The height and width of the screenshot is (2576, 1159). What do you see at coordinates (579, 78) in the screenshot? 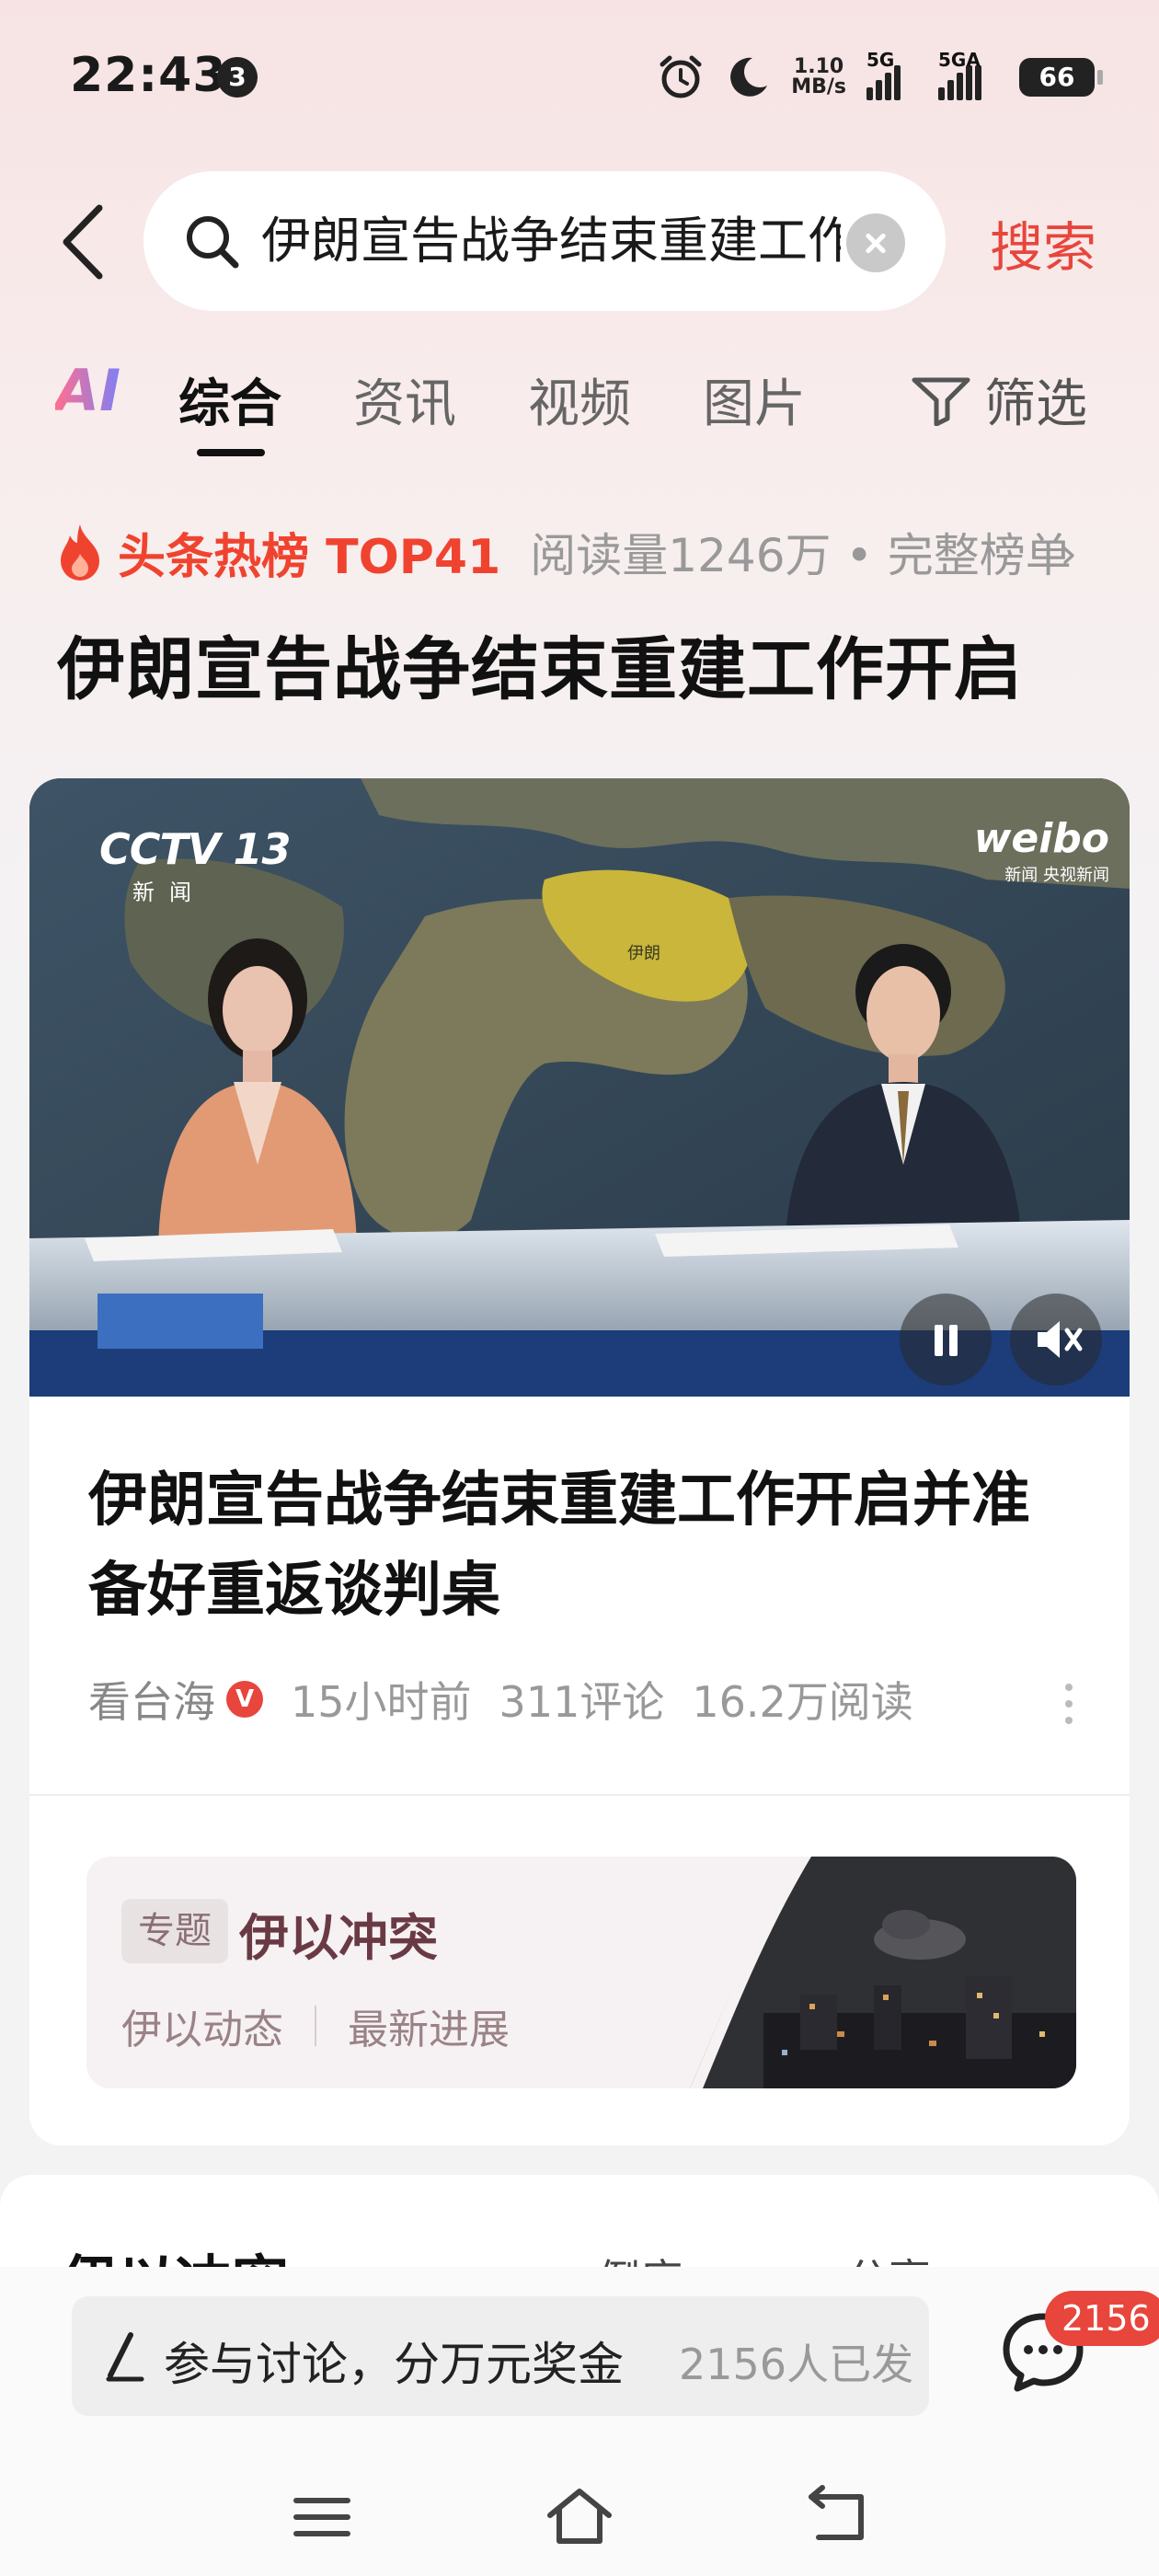
I see `status-bar: 22:43 3 1.10 MB/s 5G 5GA 66` at bounding box center [579, 78].